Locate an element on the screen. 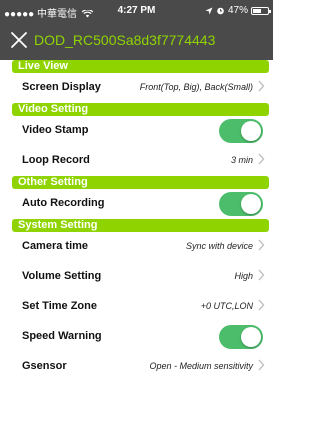 Image resolution: width=320 pixels, height=431 pixels. location-arrow-icon is located at coordinates (209, 10).